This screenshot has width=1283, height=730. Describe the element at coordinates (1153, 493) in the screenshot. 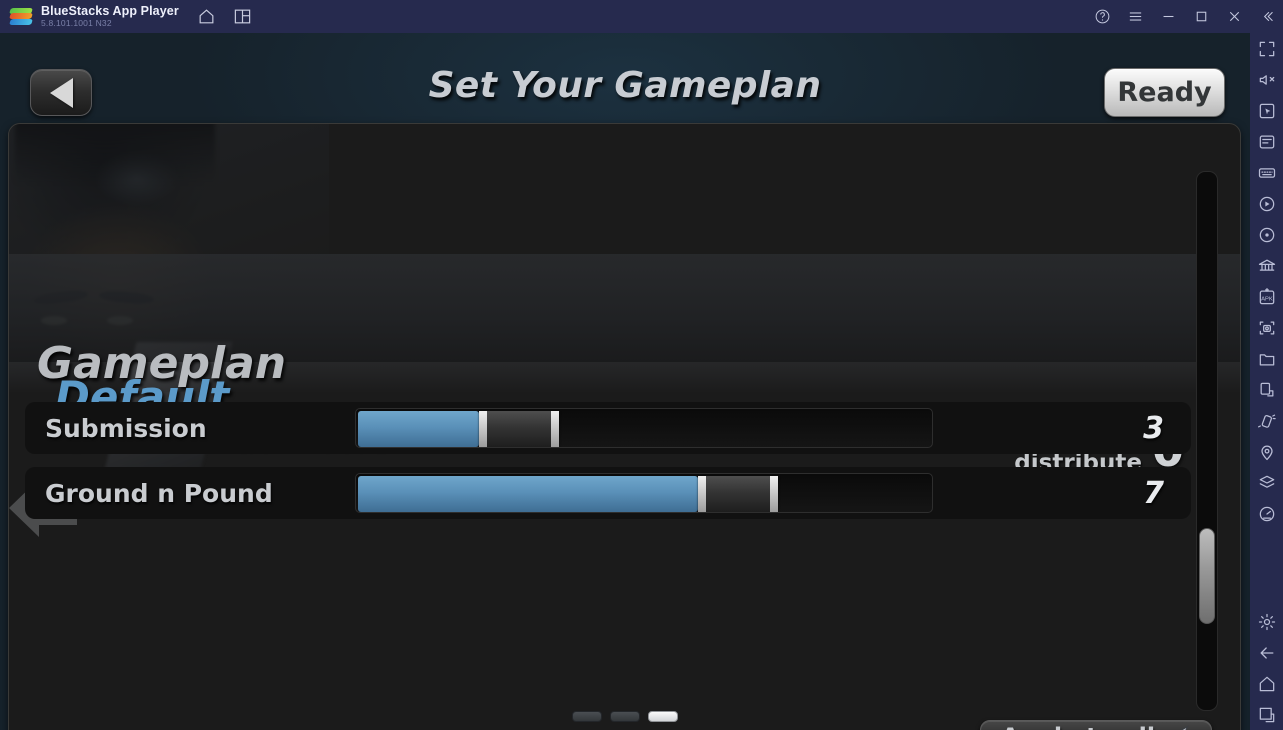

I see `attribute-value: 7` at that location.